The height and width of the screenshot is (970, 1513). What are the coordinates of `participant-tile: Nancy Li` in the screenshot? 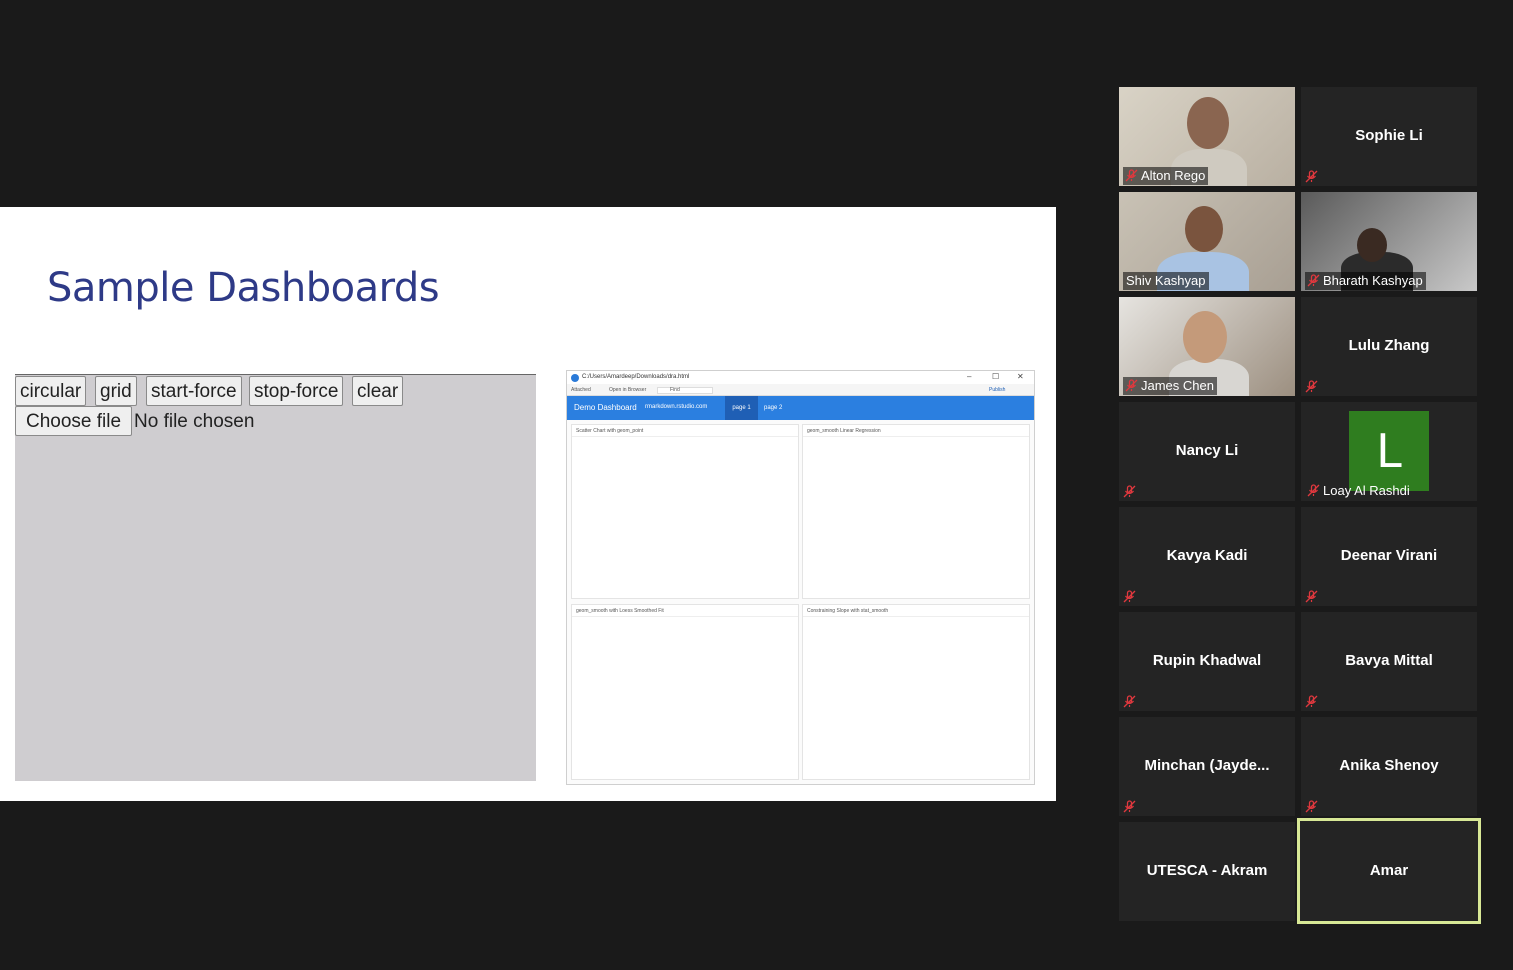 It's located at (1207, 451).